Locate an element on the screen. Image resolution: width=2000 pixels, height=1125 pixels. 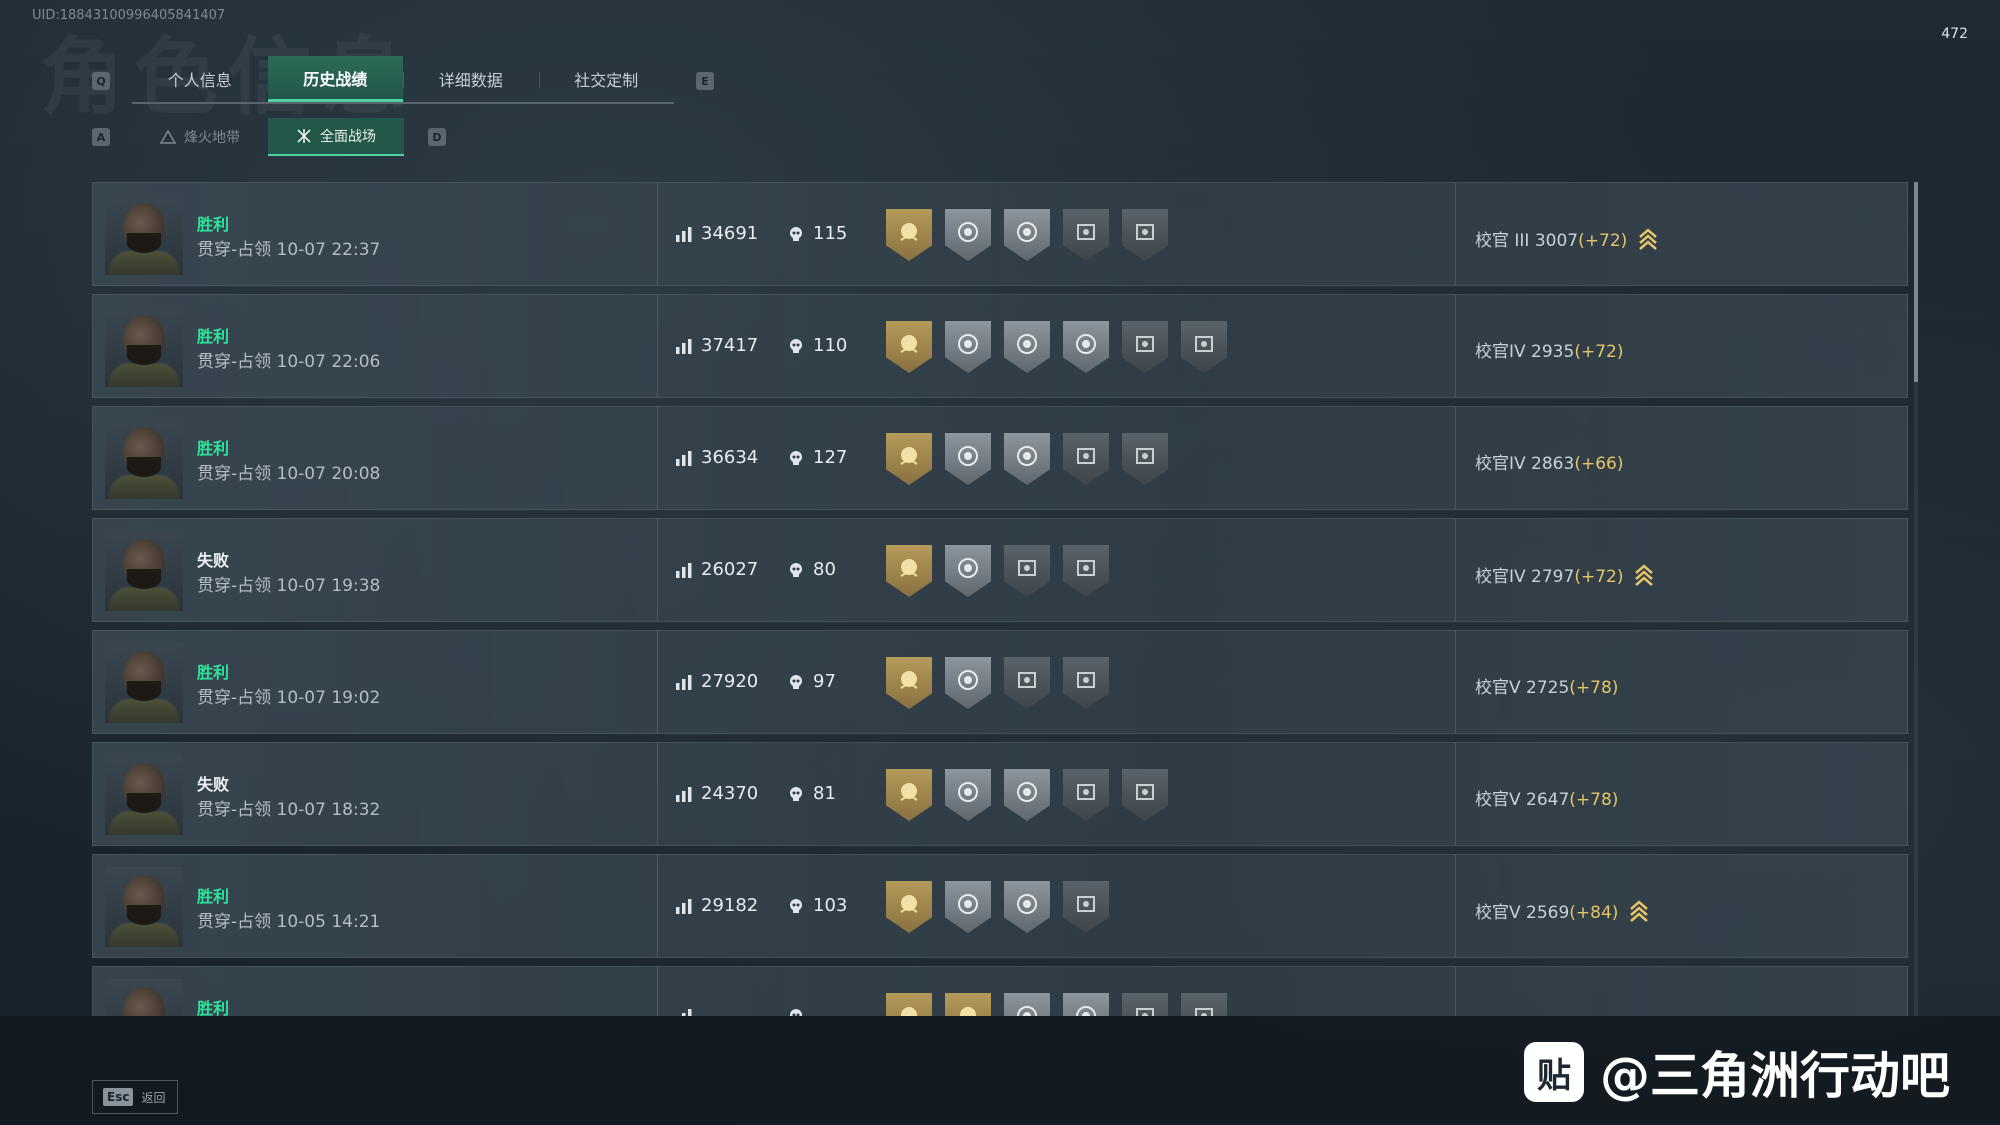
subtab-hazard-zone: 烽火地带 is located at coordinates (200, 137).